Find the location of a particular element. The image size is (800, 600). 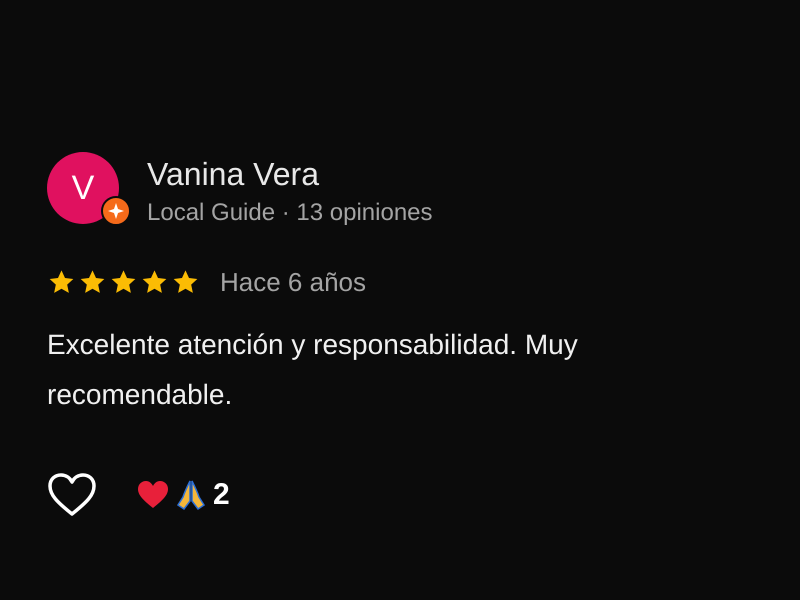

author-meta: Local Guide · 13 opiniones is located at coordinates (290, 213).